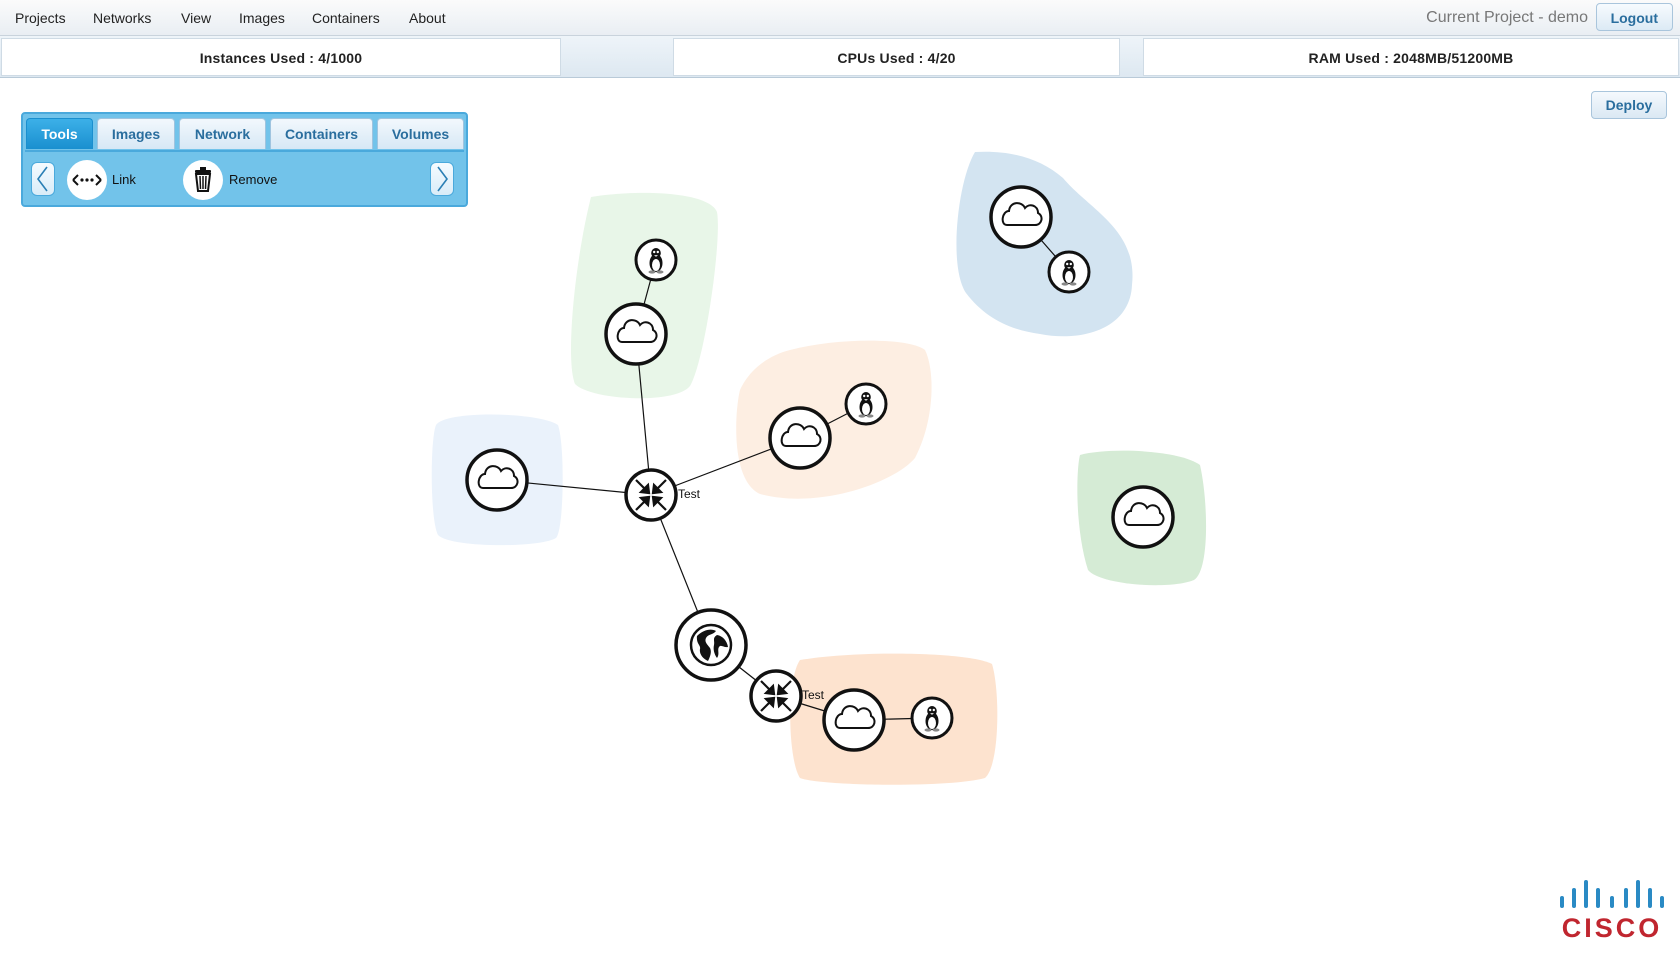 The height and width of the screenshot is (954, 1680). Describe the element at coordinates (124, 179) in the screenshot. I see `link-tool-label: Link` at that location.